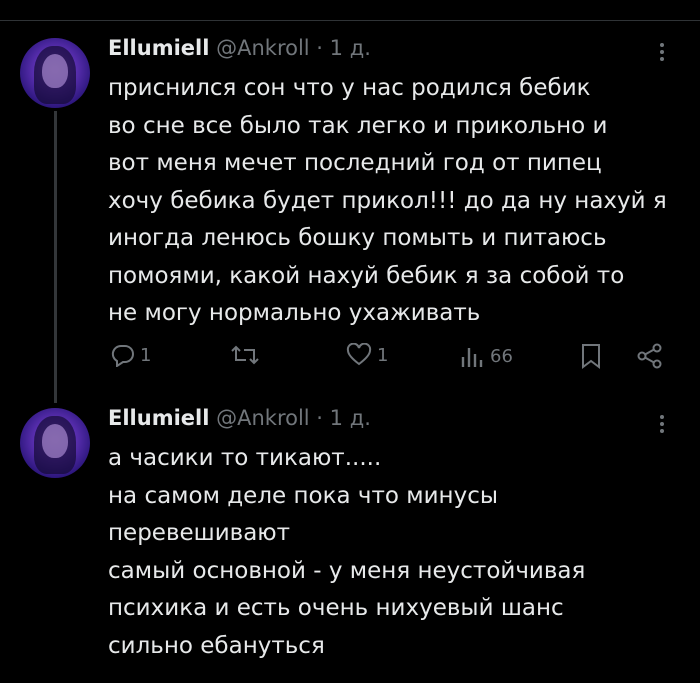 The height and width of the screenshot is (683, 700). I want to click on like-icon, so click(359, 354).